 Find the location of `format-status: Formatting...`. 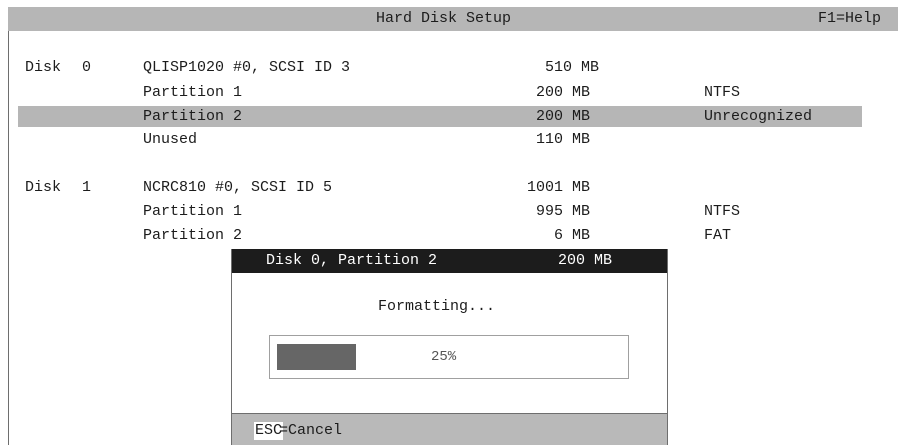

format-status: Formatting... is located at coordinates (437, 306).